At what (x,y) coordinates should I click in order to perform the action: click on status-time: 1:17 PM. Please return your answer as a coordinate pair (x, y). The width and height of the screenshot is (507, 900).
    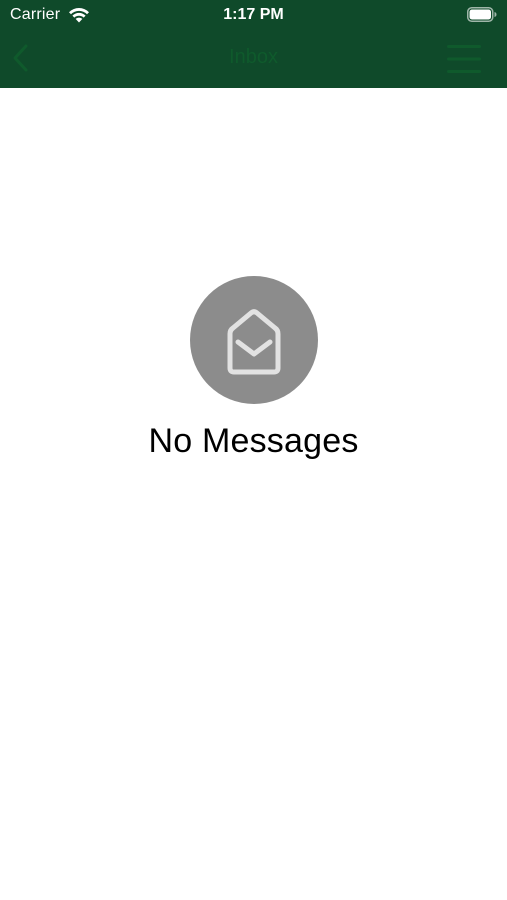
    Looking at the image, I should click on (253, 14).